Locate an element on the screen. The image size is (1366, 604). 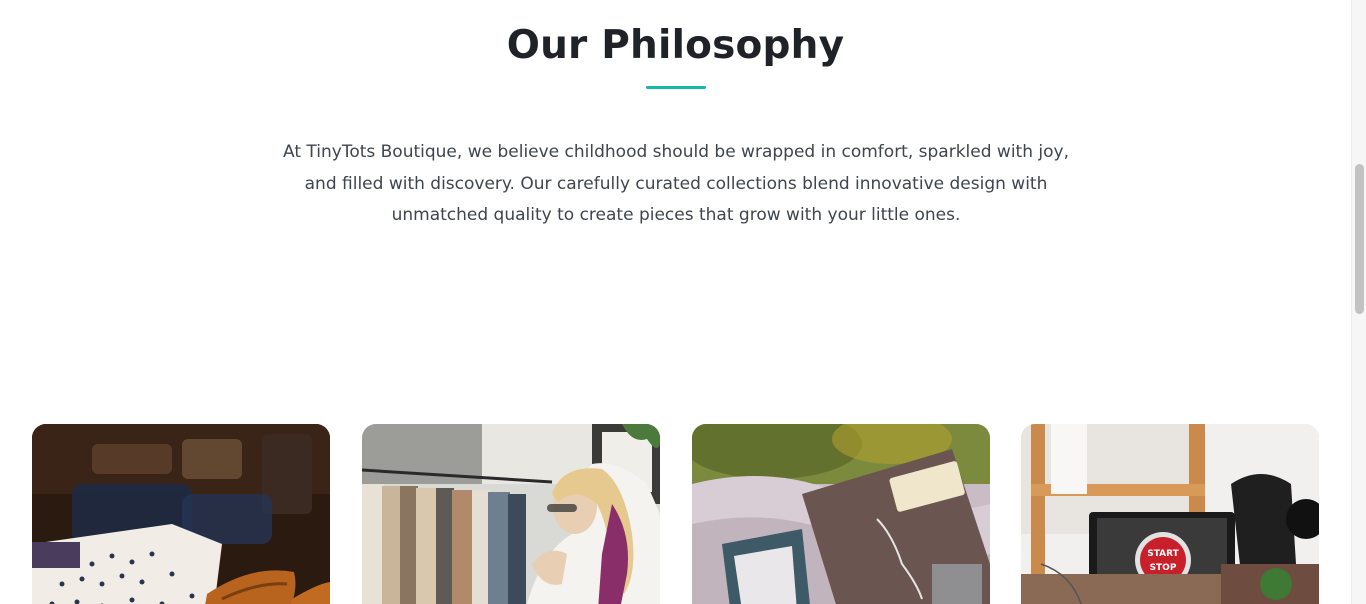
laptop-desk-image: START STOP is located at coordinates (1170, 514).